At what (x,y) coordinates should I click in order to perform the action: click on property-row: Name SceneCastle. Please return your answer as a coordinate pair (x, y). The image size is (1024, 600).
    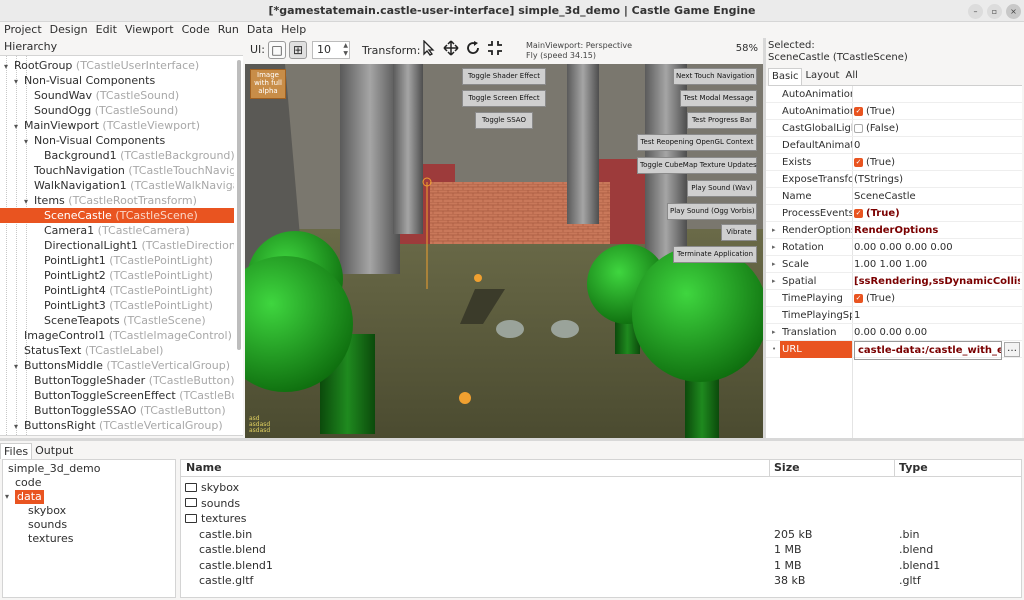
    Looking at the image, I should click on (894, 196).